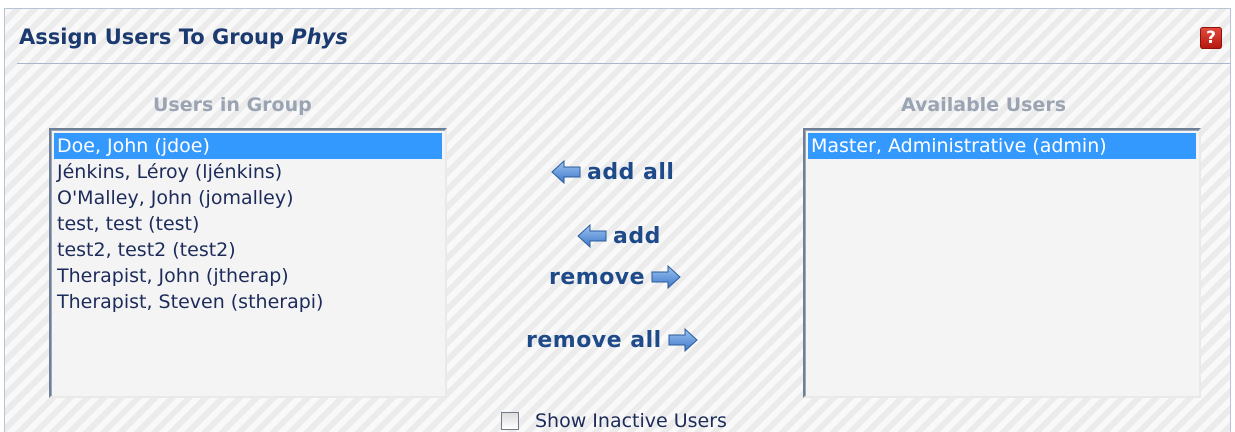 Image resolution: width=1235 pixels, height=432 pixels. What do you see at coordinates (248, 172) in the screenshot?
I see `group-user-item: Jénkins, Léroy (ljénkins)` at bounding box center [248, 172].